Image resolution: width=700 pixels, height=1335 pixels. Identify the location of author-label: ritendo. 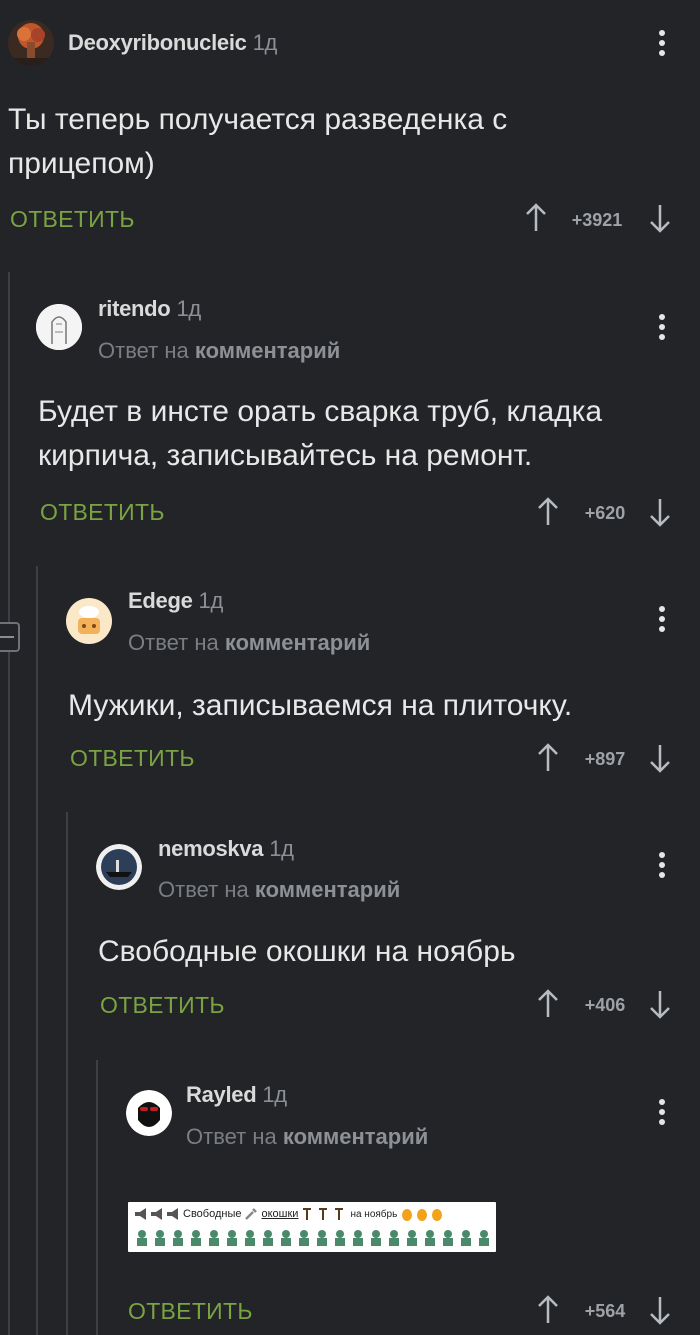
(134, 308).